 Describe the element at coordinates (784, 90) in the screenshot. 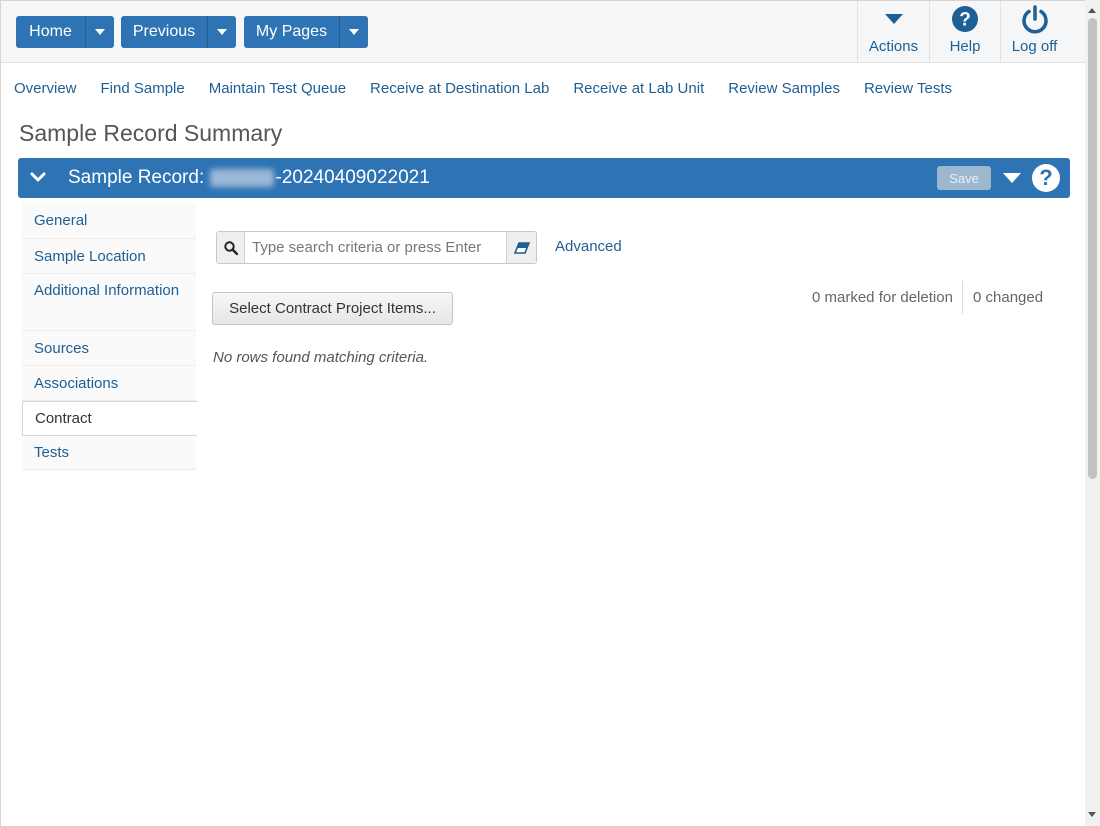

I see `nav-link-review-samples: Review Samples` at that location.